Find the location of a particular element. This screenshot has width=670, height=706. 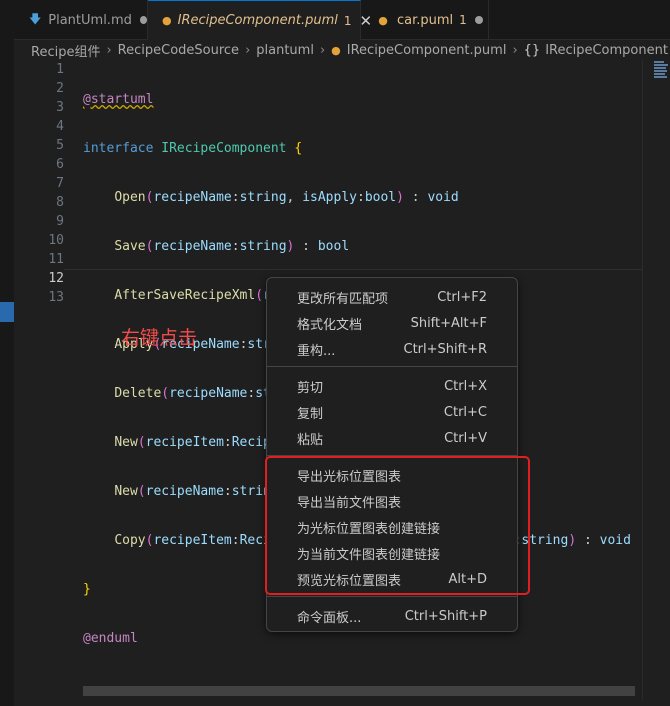

line-number: 13 is located at coordinates (56, 297).